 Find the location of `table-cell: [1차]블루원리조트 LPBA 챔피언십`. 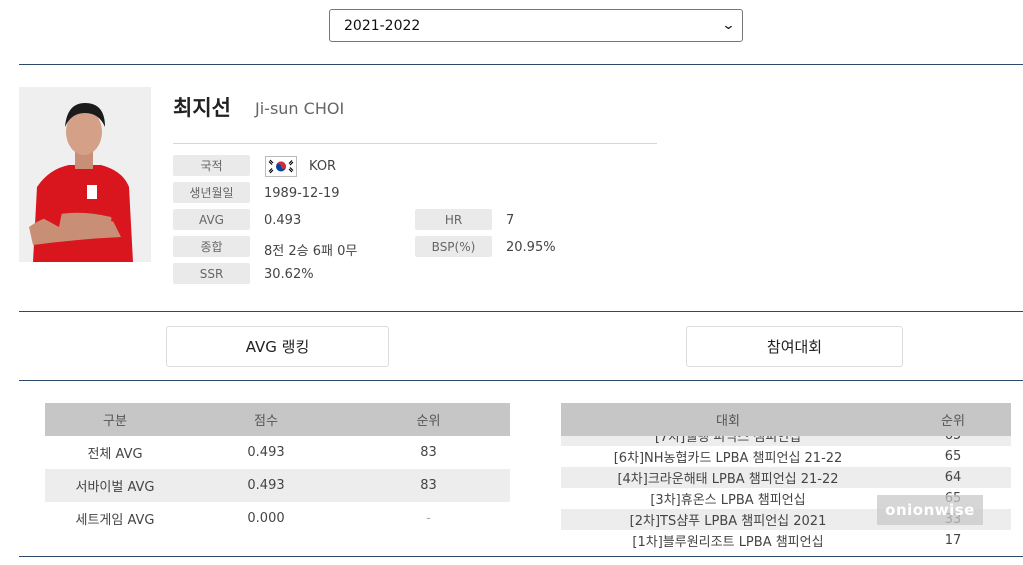

table-cell: [1차]블루원리조트 LPBA 챔피언십 is located at coordinates (728, 541).